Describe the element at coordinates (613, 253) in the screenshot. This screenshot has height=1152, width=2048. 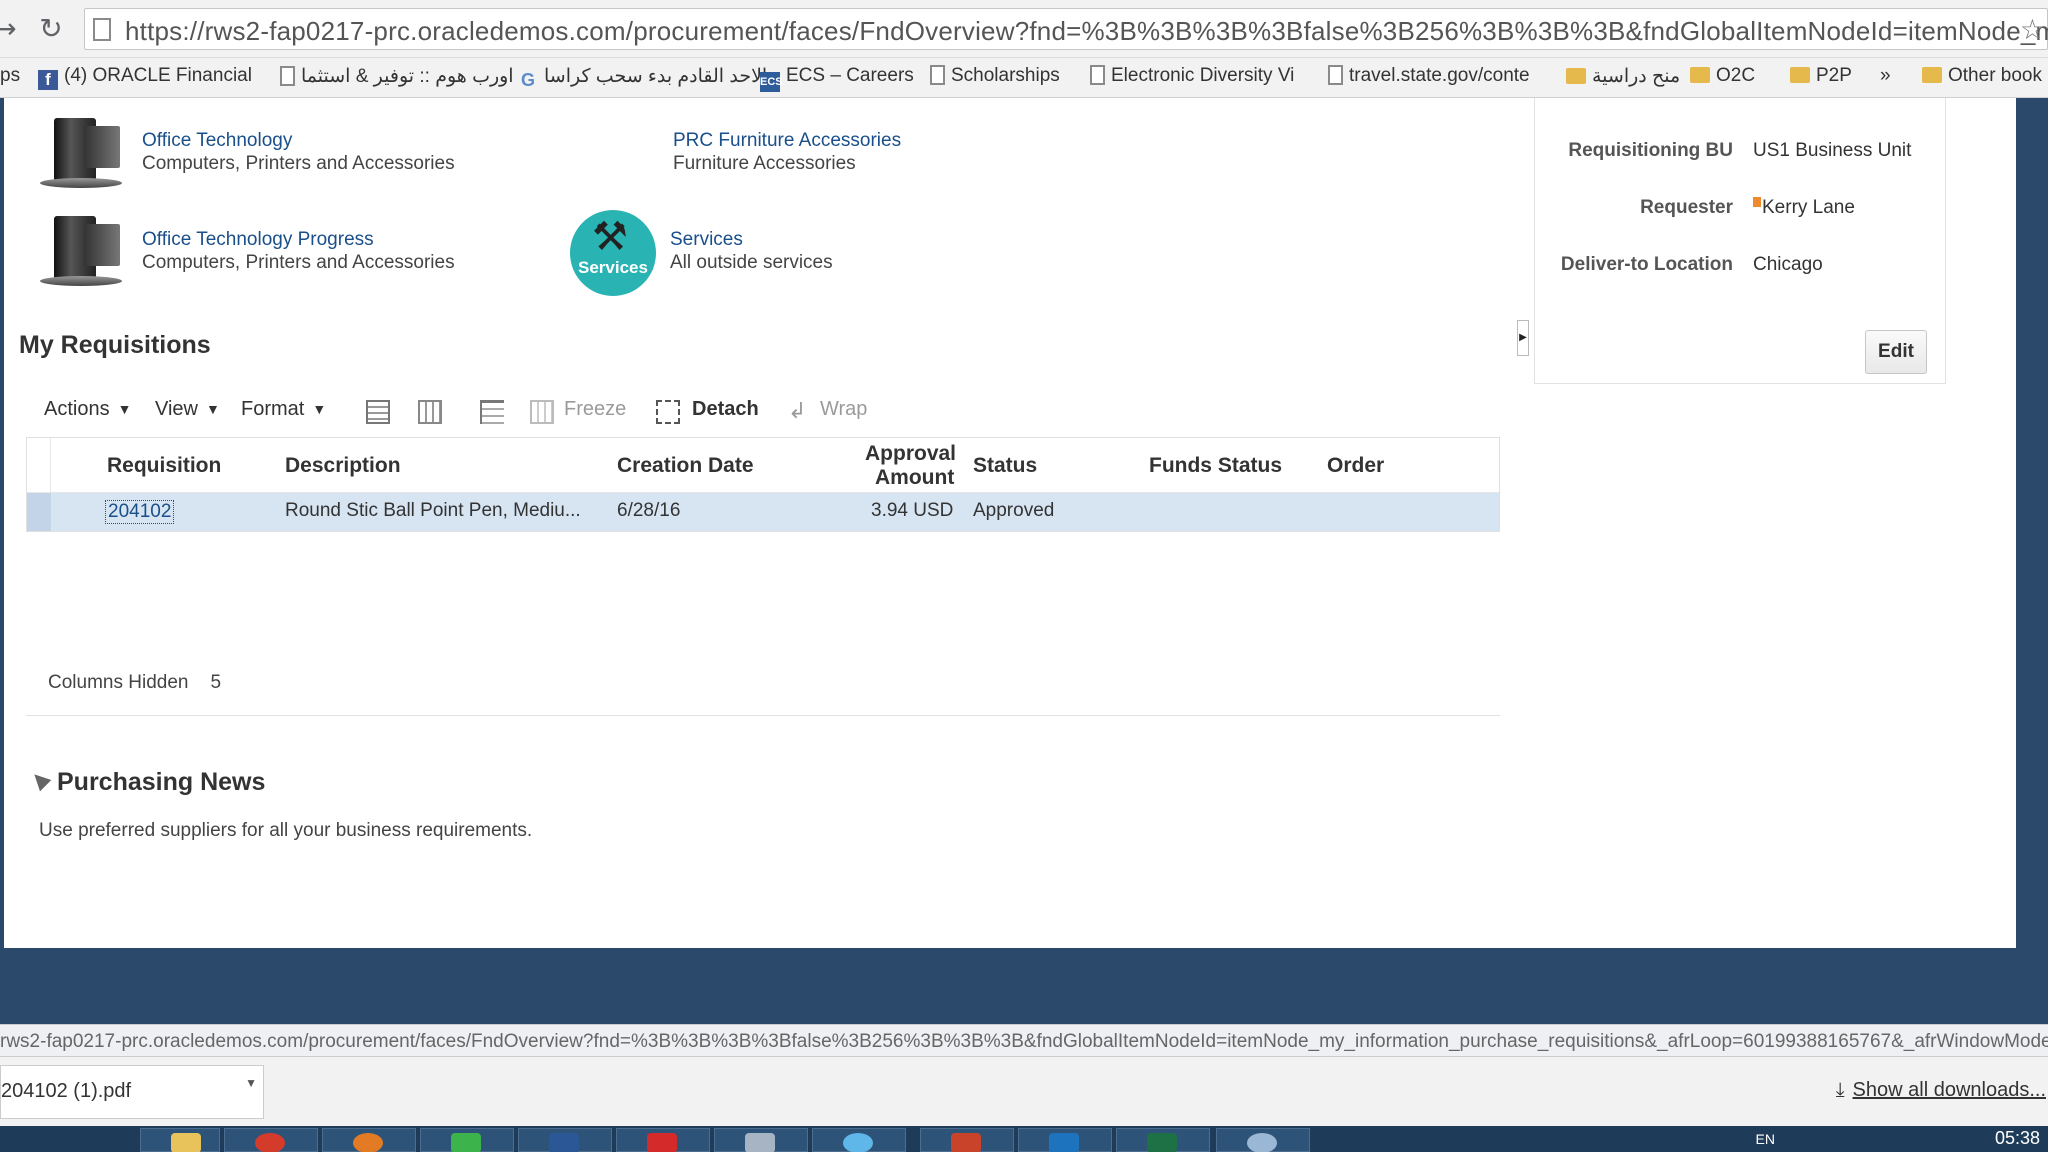
I see `services-icon: ⚒ Services` at that location.